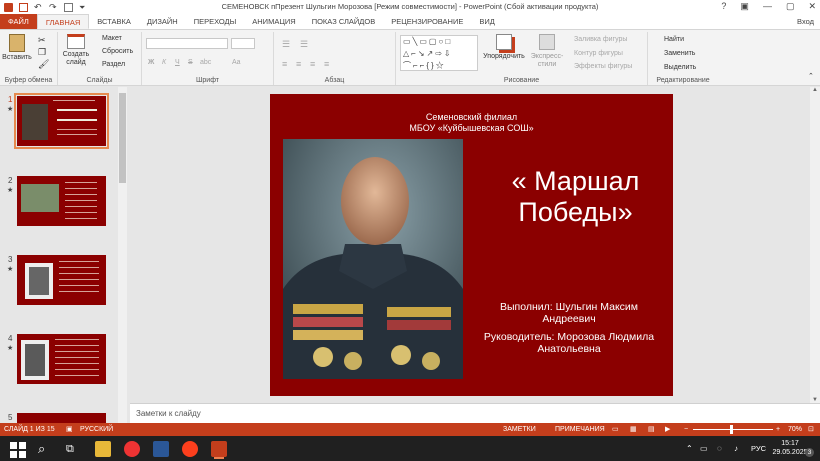 The image size is (820, 461). Describe the element at coordinates (758, 448) in the screenshot. I see `input-language: РУС` at that location.